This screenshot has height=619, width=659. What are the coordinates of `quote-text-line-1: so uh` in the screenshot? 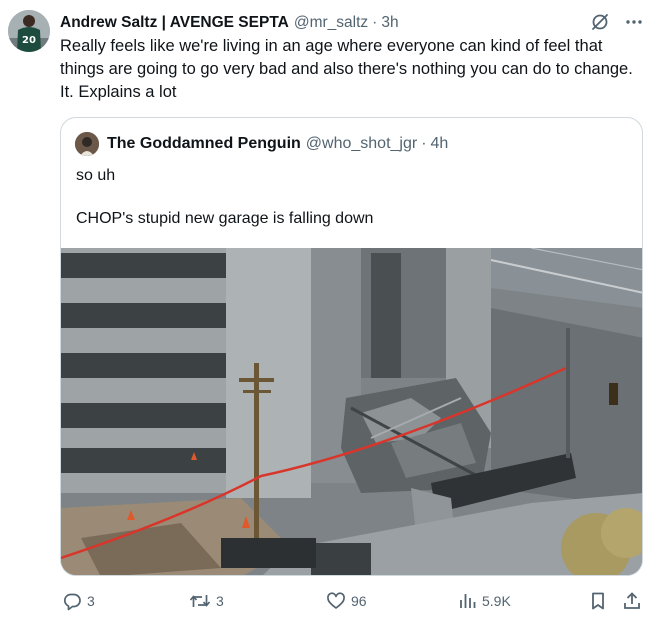 It's located at (96, 175).